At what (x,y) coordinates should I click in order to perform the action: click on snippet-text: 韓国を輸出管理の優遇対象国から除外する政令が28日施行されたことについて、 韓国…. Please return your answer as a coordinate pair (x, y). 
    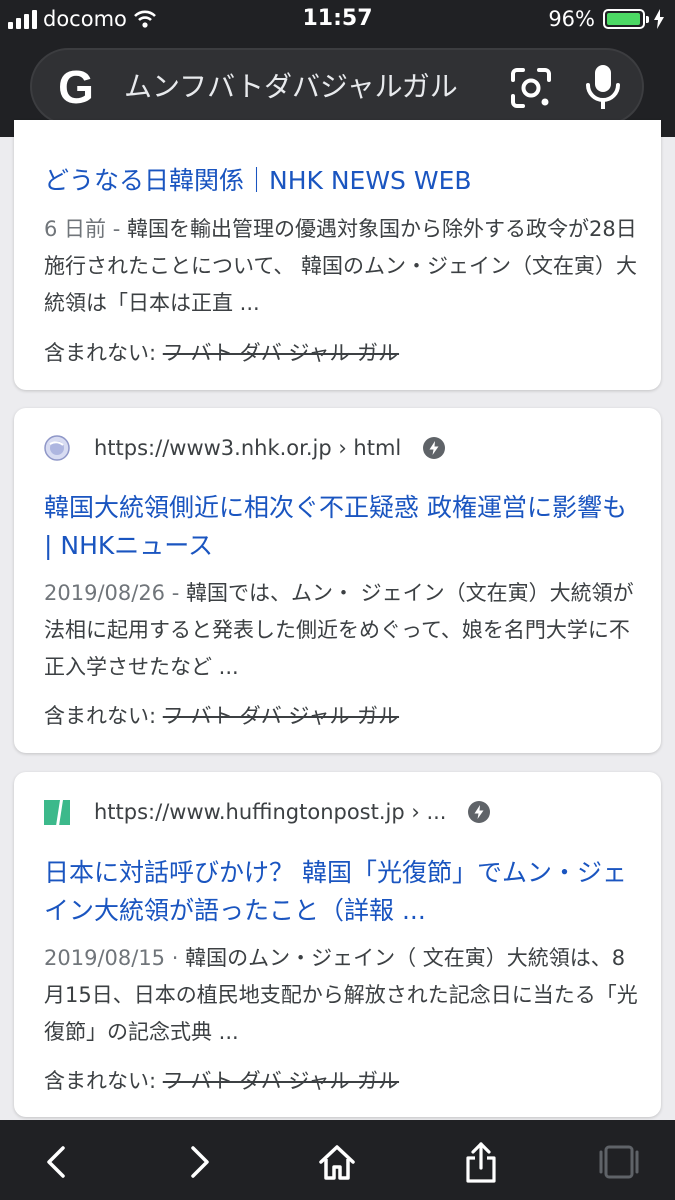
    Looking at the image, I should click on (340, 266).